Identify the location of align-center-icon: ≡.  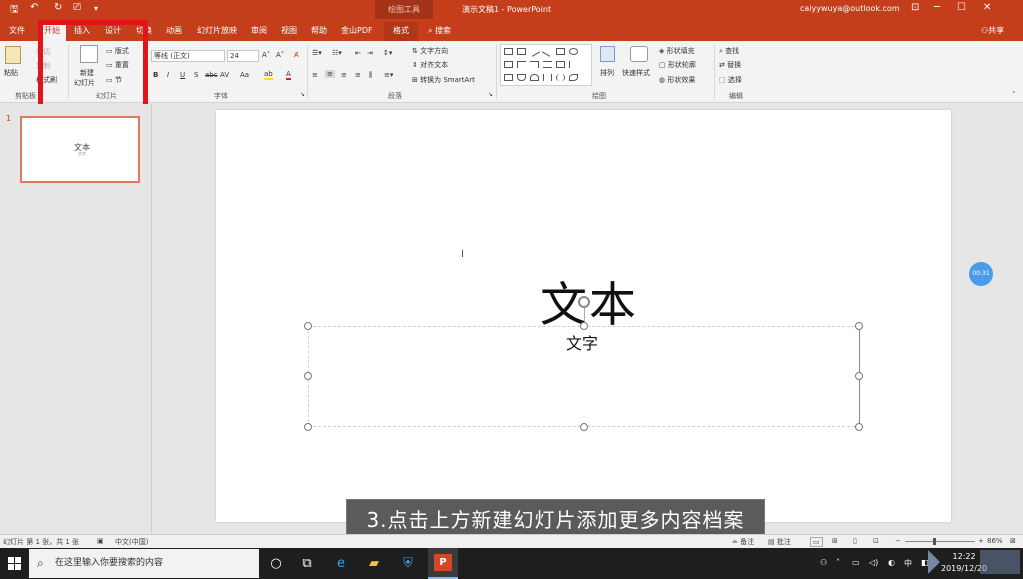
(330, 74).